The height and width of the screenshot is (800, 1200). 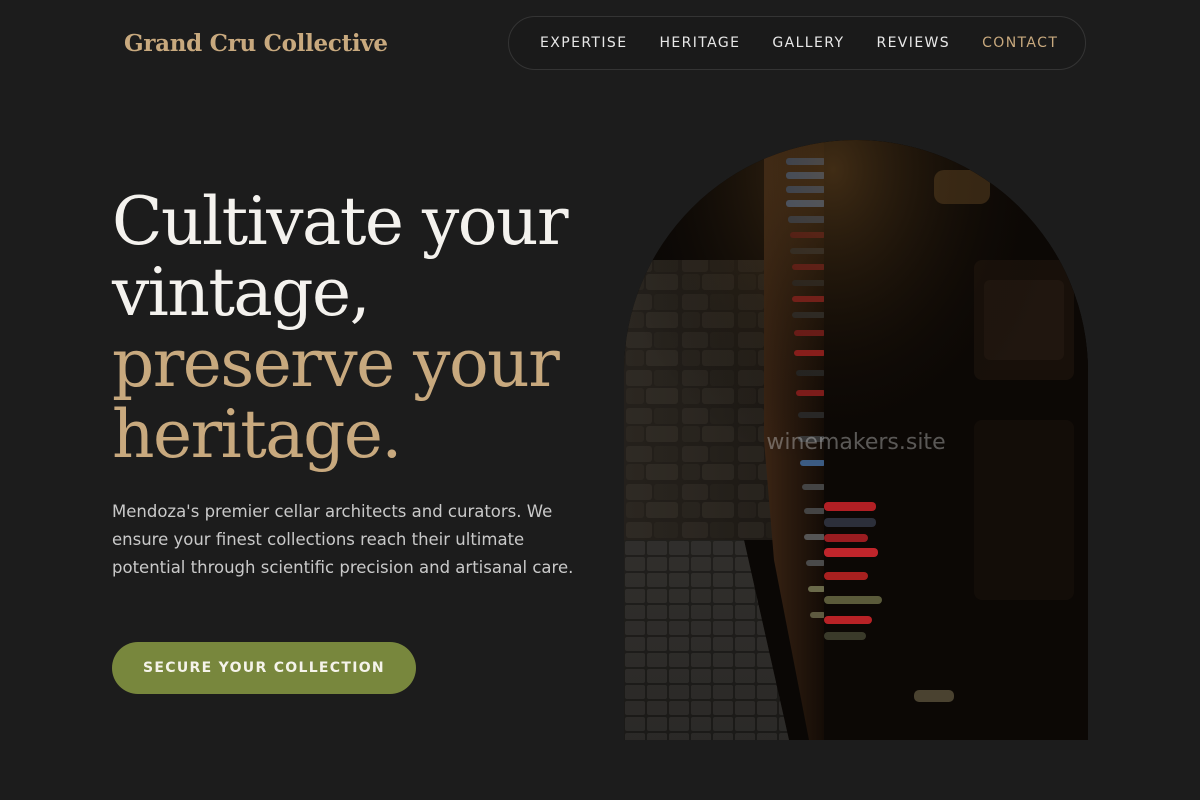 I want to click on brand-logo: Grand Cru Collective, so click(x=256, y=43).